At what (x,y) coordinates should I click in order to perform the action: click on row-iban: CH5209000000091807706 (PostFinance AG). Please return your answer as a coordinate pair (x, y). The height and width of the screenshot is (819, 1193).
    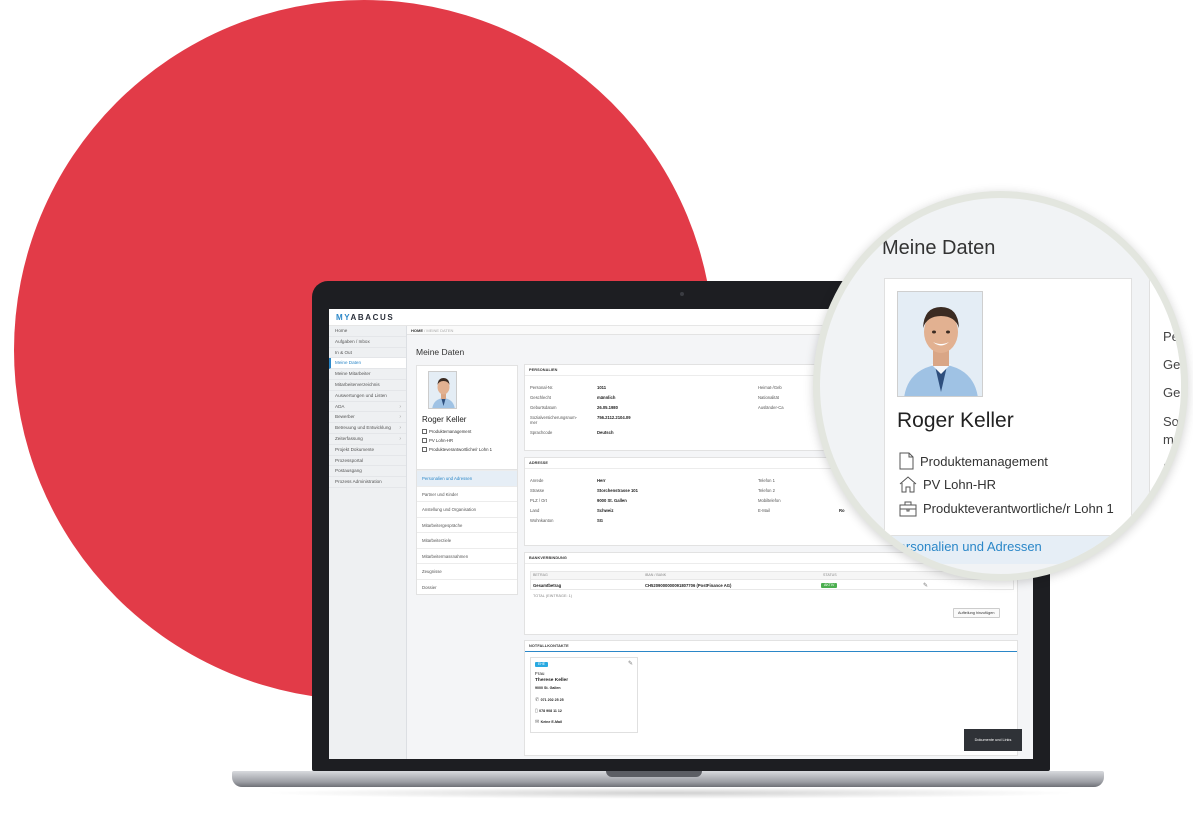
    Looking at the image, I should click on (688, 585).